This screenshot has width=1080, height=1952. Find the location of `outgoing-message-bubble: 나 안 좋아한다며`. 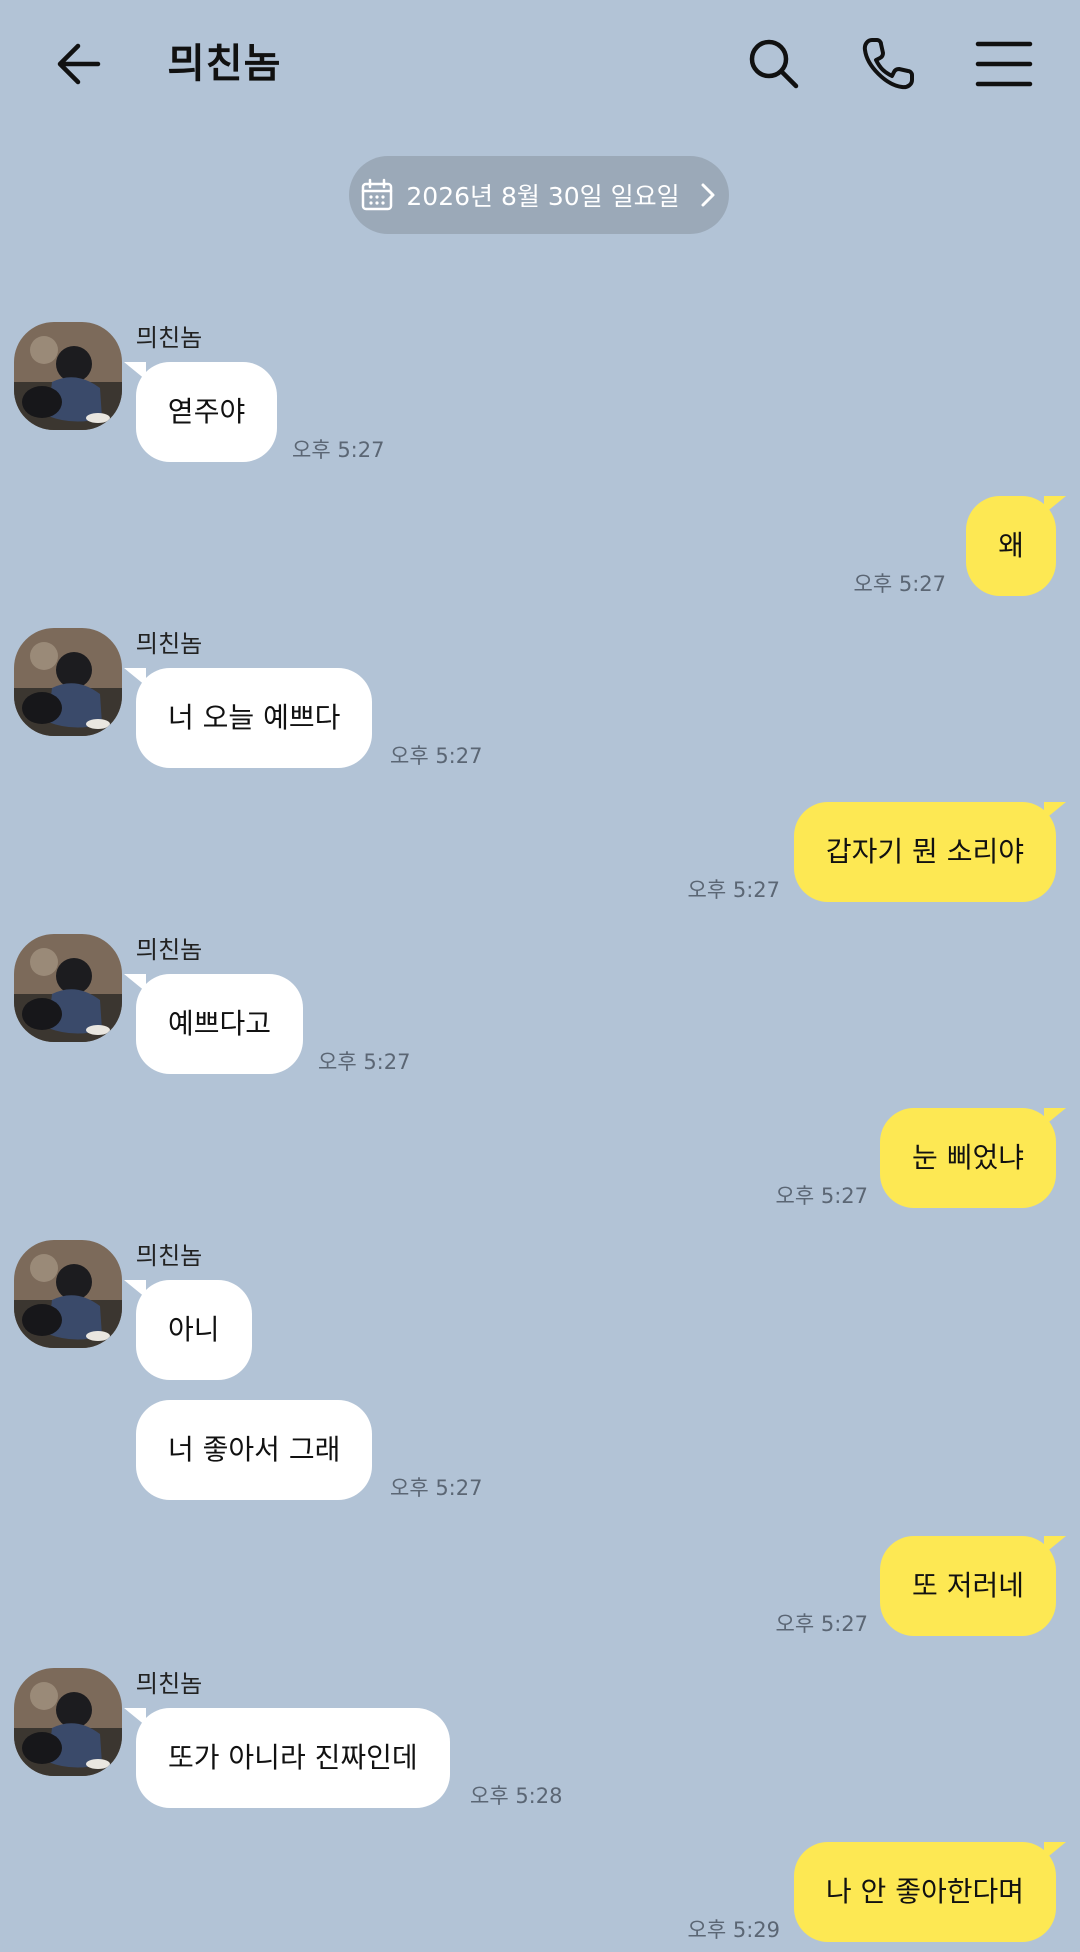

outgoing-message-bubble: 나 안 좋아한다며 is located at coordinates (930, 1892).